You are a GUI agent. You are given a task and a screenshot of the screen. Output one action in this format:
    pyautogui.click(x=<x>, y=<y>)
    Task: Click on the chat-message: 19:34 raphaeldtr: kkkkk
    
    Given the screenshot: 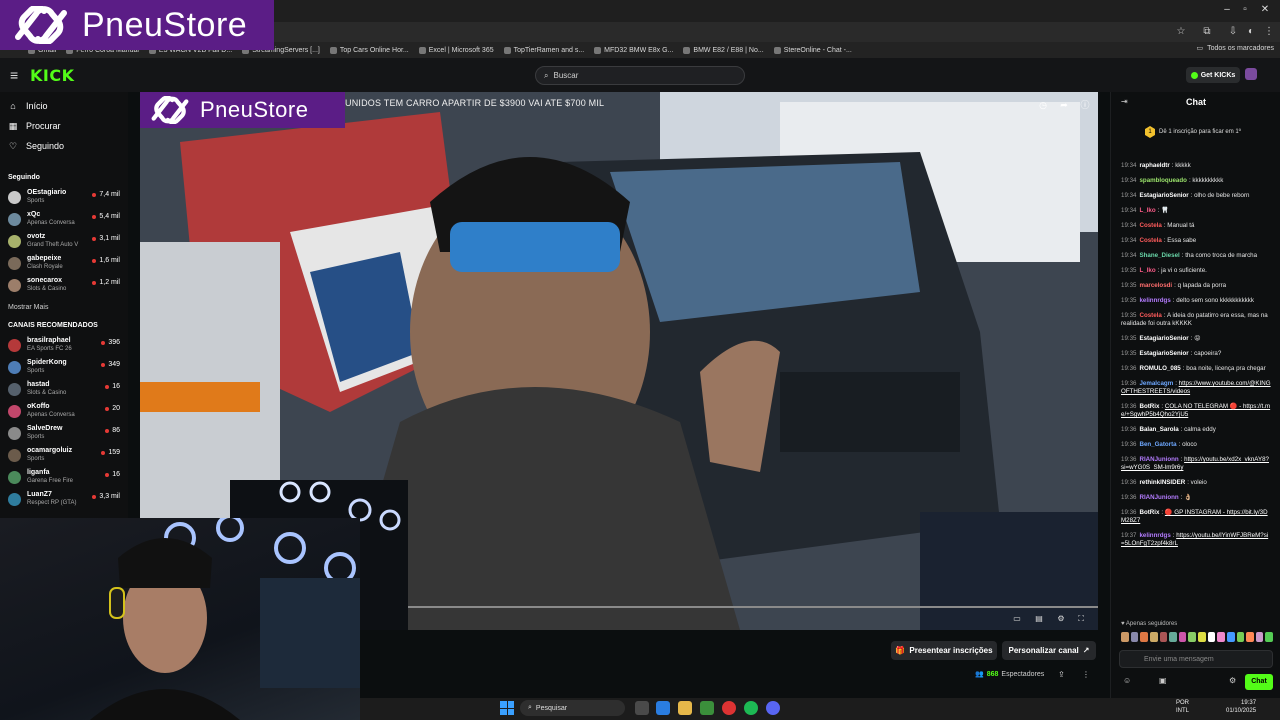 What is the action you would take?
    pyautogui.click(x=1196, y=166)
    